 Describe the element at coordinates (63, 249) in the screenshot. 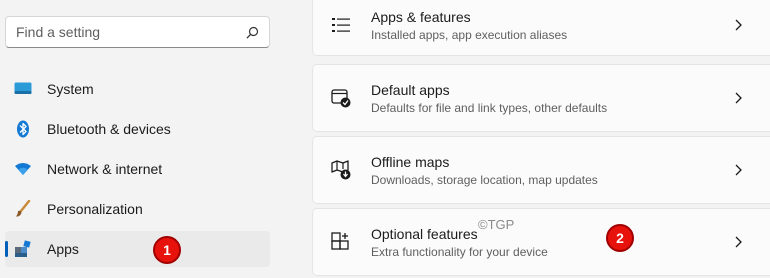

I see `sidebar-item-label: Apps` at that location.